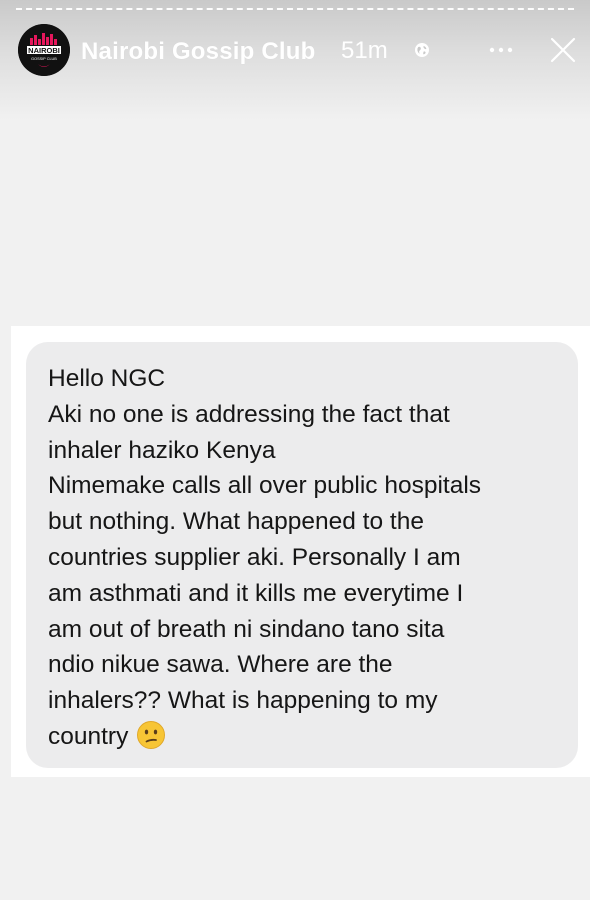 The height and width of the screenshot is (900, 590). I want to click on nairobi-gossip-club-logo: NAIROBI GOSSIP CLUB, so click(44, 50).